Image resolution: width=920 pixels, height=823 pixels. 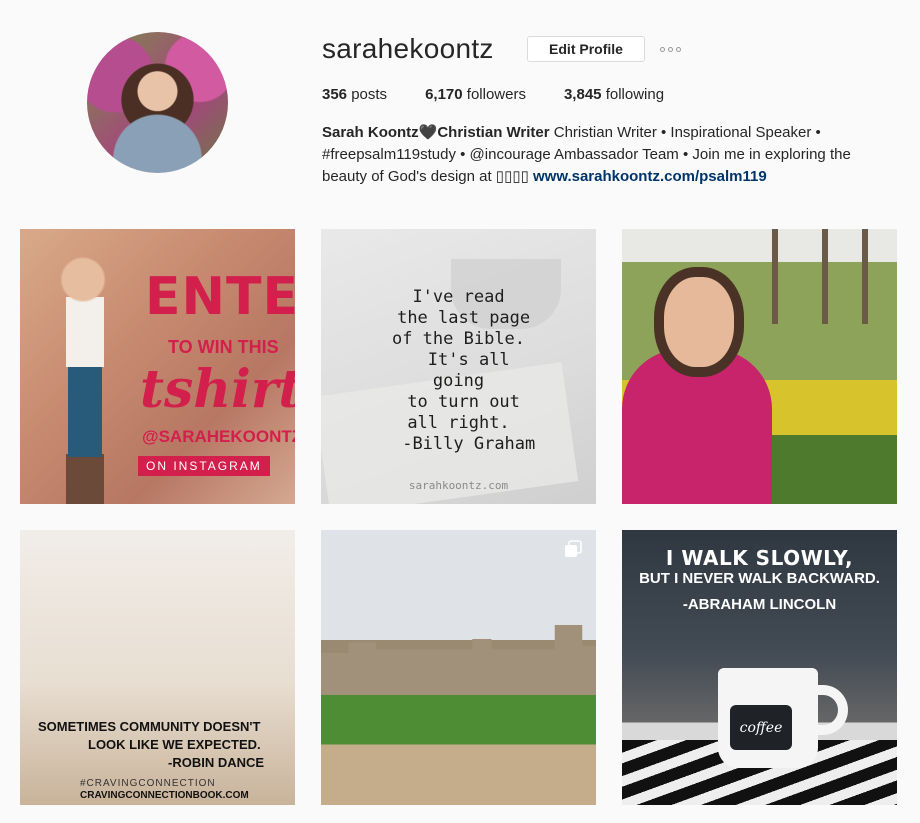 I want to click on bio-link: www.sarahkoontz.com/psalm119, so click(x=650, y=176).